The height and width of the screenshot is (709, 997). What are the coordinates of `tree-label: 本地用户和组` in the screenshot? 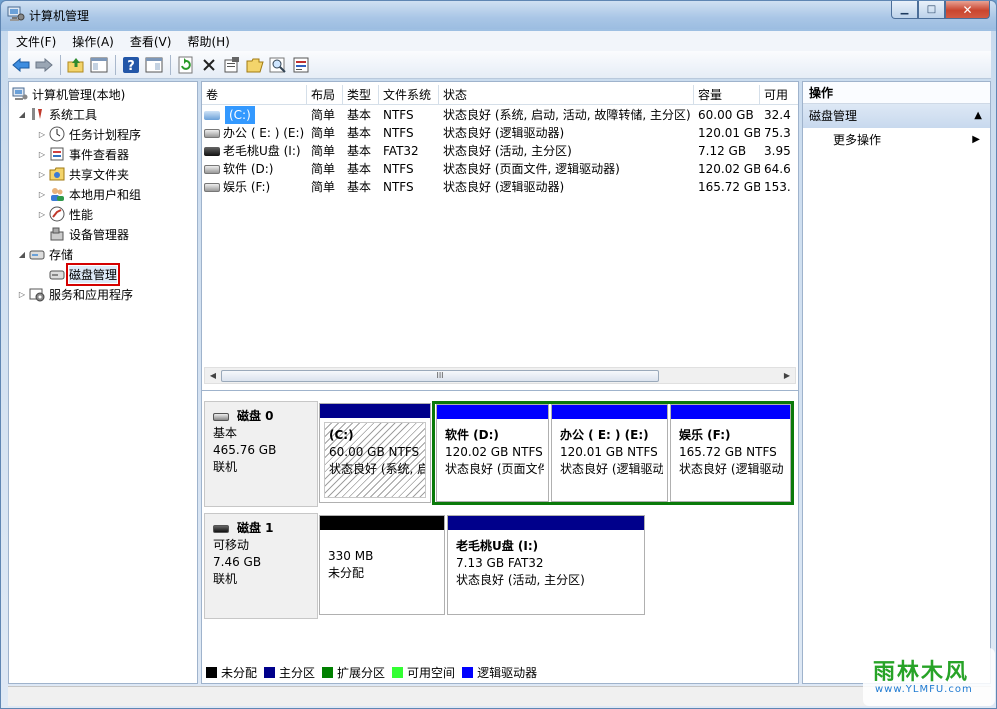 It's located at (105, 194).